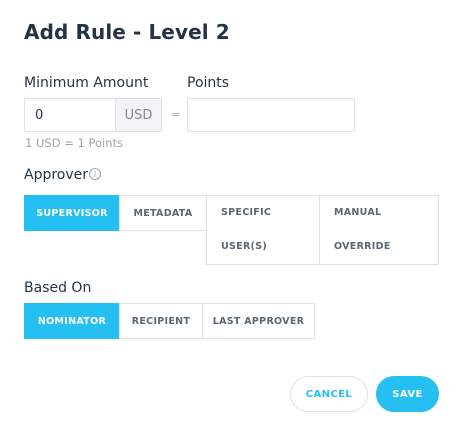 Image resolution: width=463 pixels, height=436 pixels. I want to click on conversion-hint: 1 USD = 1 Points, so click(74, 143).